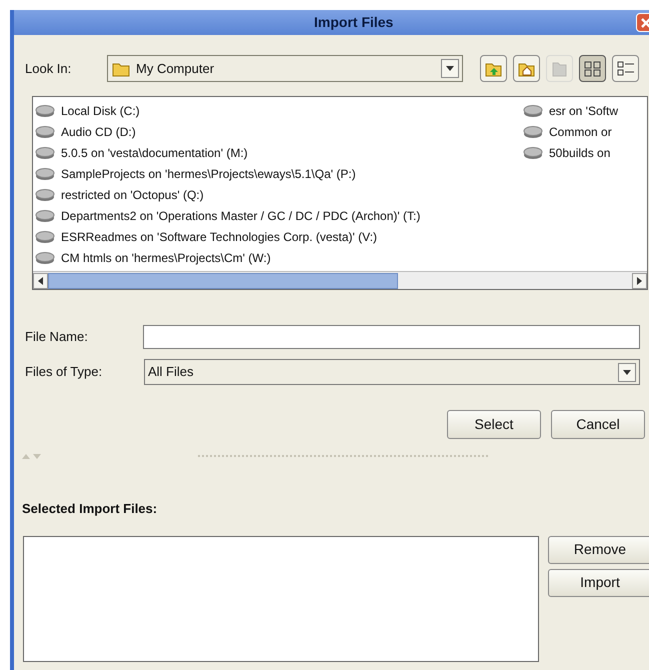  I want to click on folder-icon, so click(121, 68).